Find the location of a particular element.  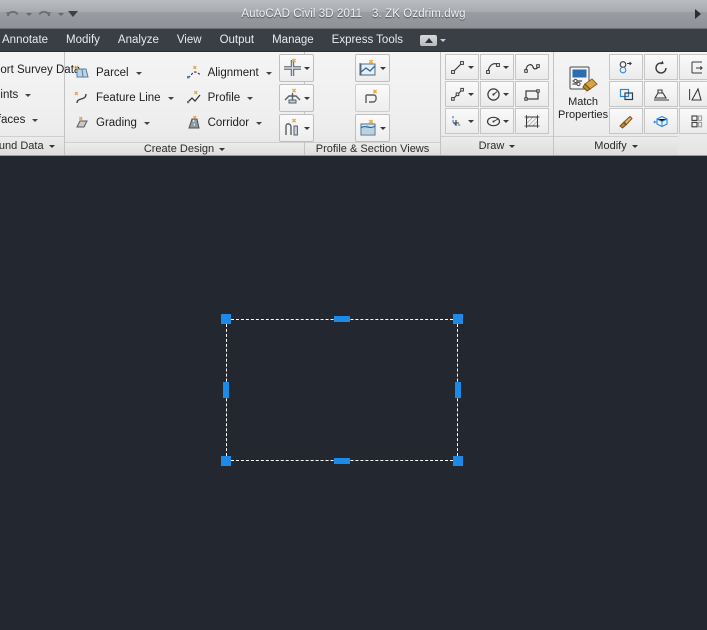

corridor-icon is located at coordinates (193, 122).